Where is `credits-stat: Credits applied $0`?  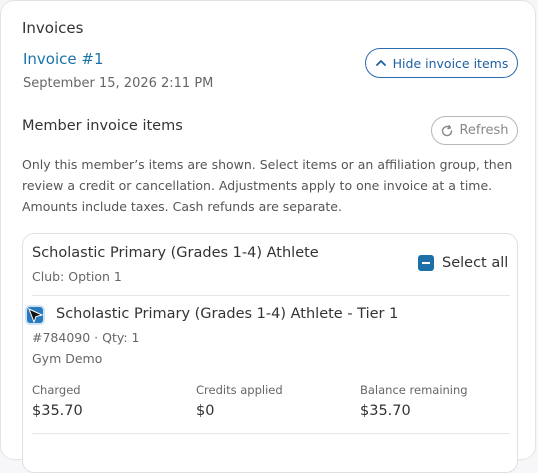 credits-stat: Credits applied $0 is located at coordinates (239, 401).